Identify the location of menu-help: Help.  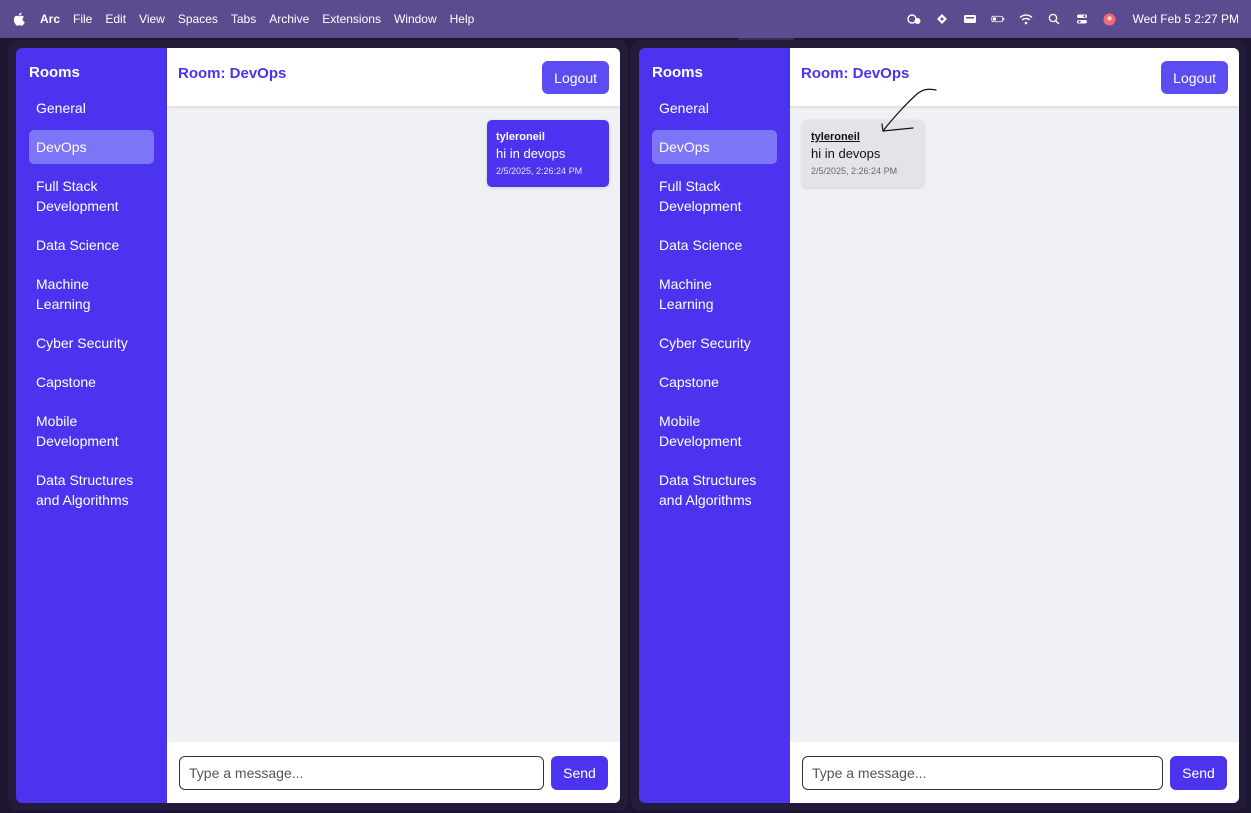
(462, 19).